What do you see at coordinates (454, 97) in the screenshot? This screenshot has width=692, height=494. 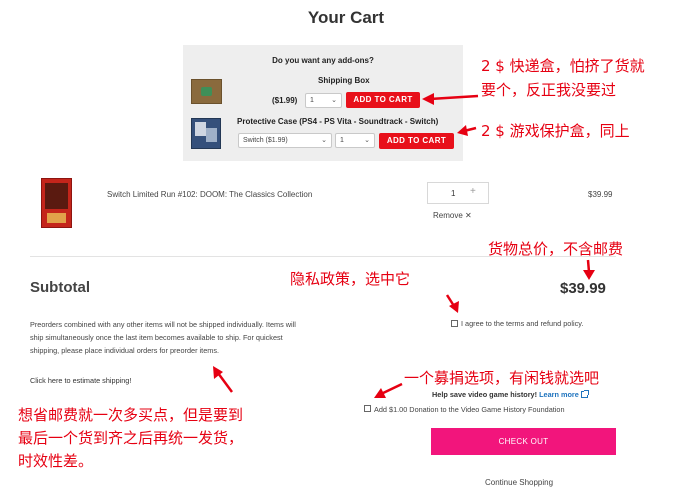 I see `arrow-to-shipping-box` at bounding box center [454, 97].